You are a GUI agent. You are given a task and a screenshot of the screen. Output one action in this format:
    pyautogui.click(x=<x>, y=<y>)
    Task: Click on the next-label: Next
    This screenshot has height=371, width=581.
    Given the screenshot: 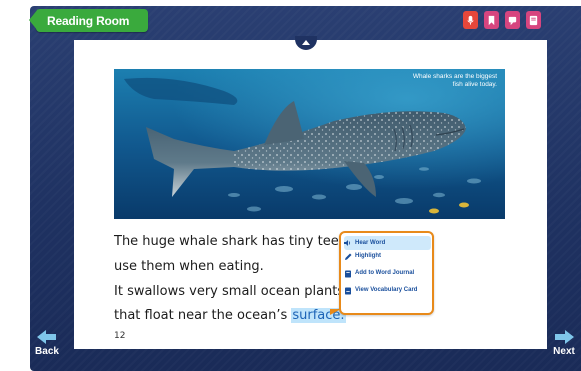 What is the action you would take?
    pyautogui.click(x=564, y=351)
    